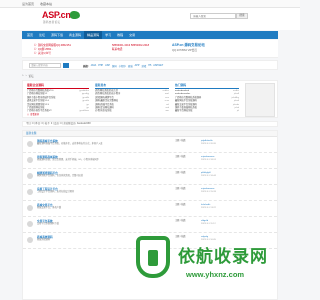 This screenshot has height=300, width=320. I want to click on promo-phone: 58653001-3013 58653002-2018 联系电话, so click(130, 48).